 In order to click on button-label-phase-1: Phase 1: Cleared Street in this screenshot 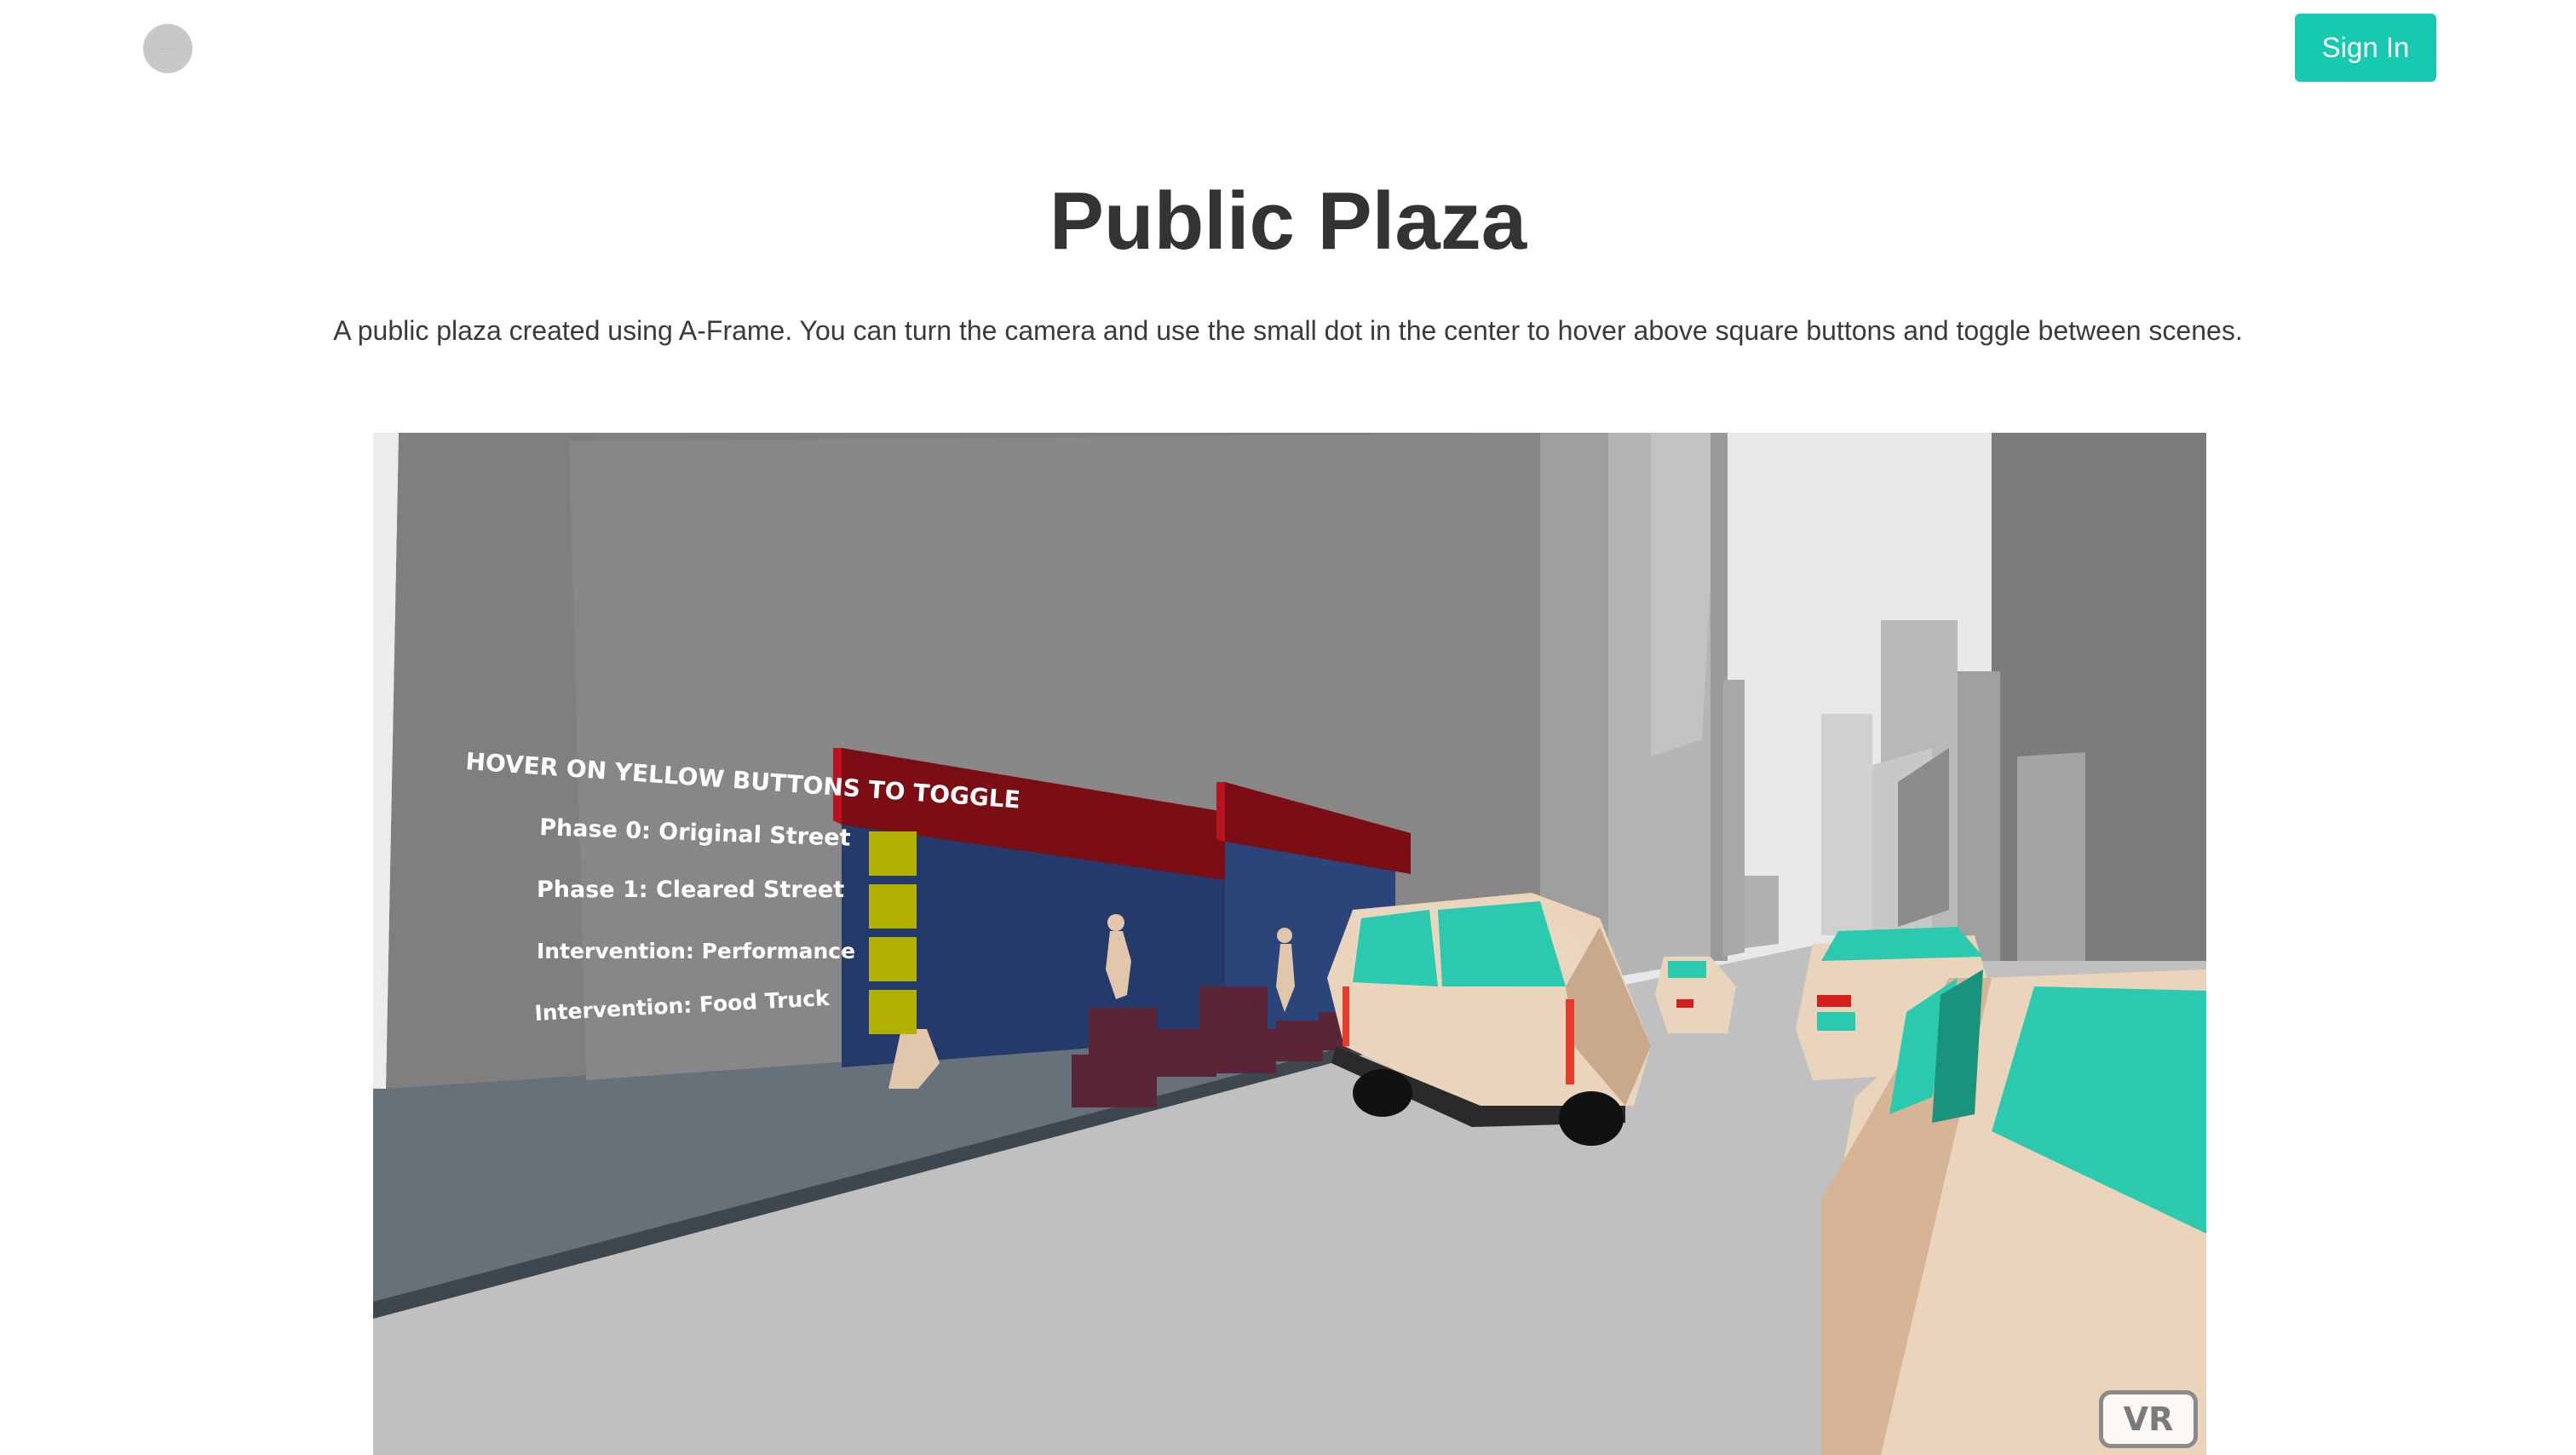, I will do `click(691, 890)`.